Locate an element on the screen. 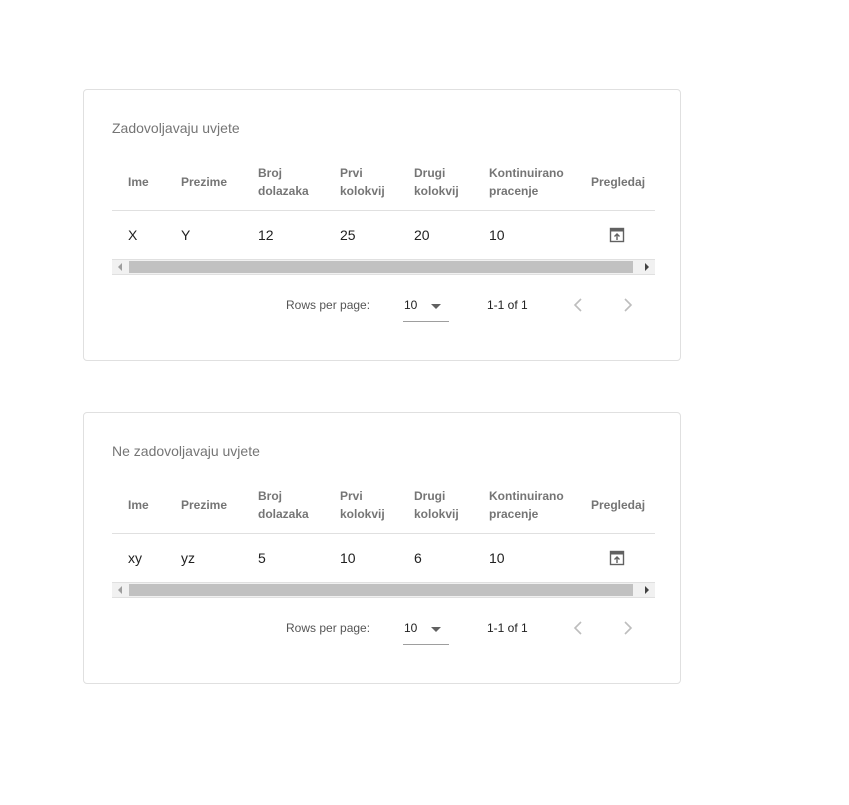 This screenshot has height=805, width=849. cell-prezime: Y is located at coordinates (186, 235).